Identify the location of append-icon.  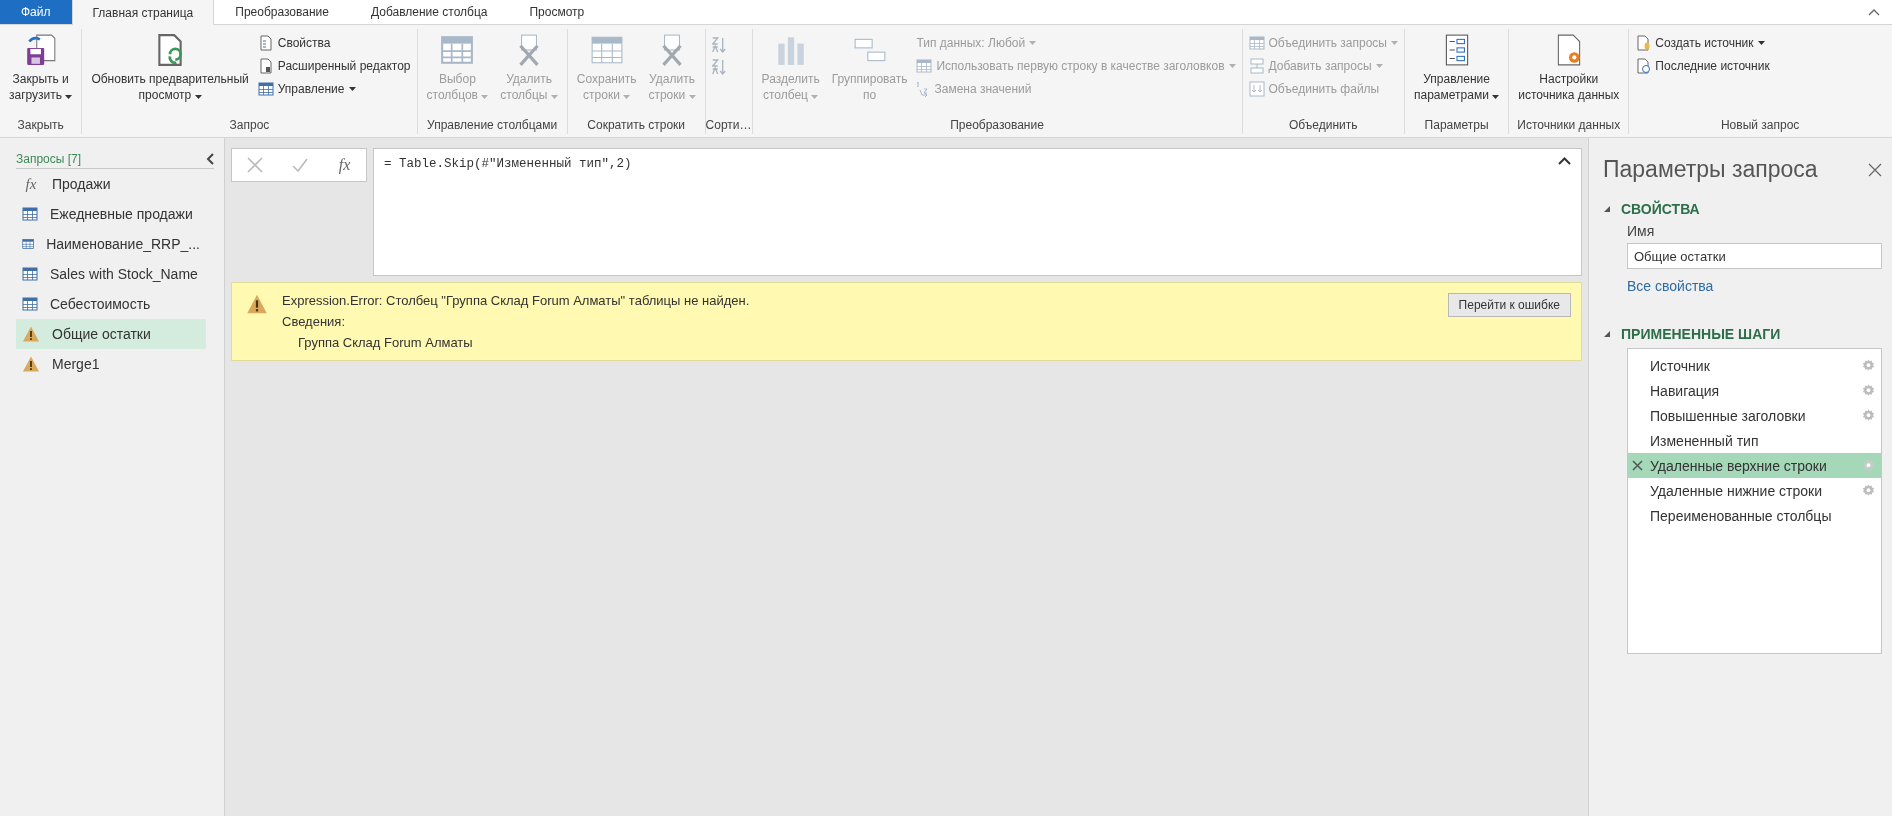
(1256, 65).